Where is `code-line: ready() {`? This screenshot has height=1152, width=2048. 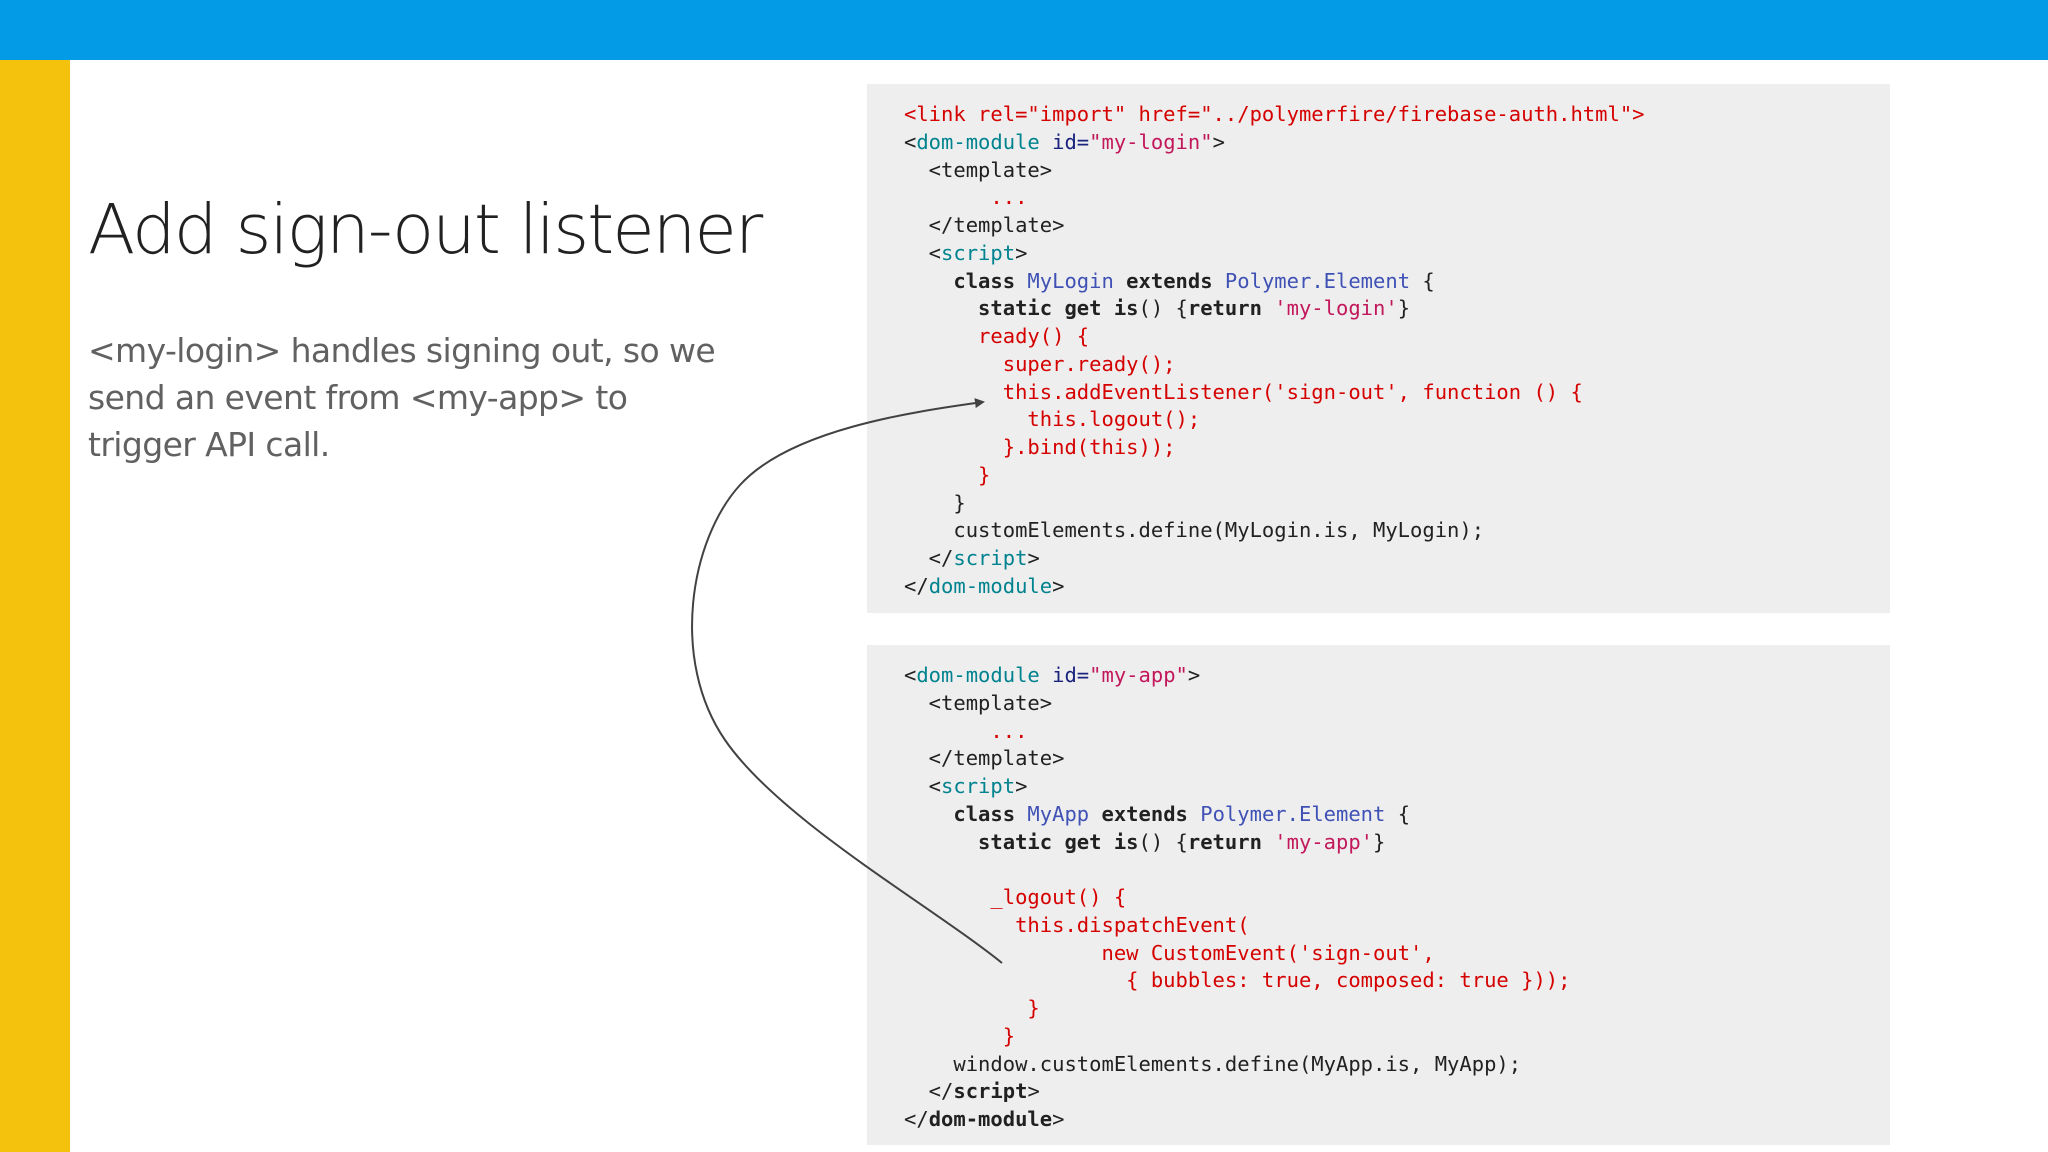
code-line: ready() { is located at coordinates (1397, 337).